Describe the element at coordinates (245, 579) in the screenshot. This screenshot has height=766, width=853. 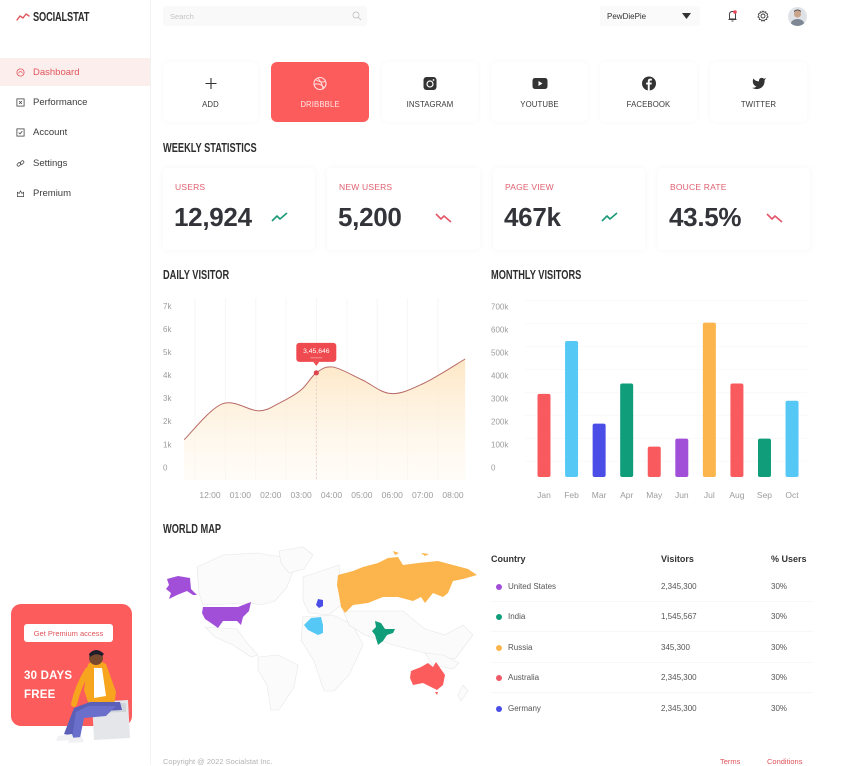
I see `canada-shape` at that location.